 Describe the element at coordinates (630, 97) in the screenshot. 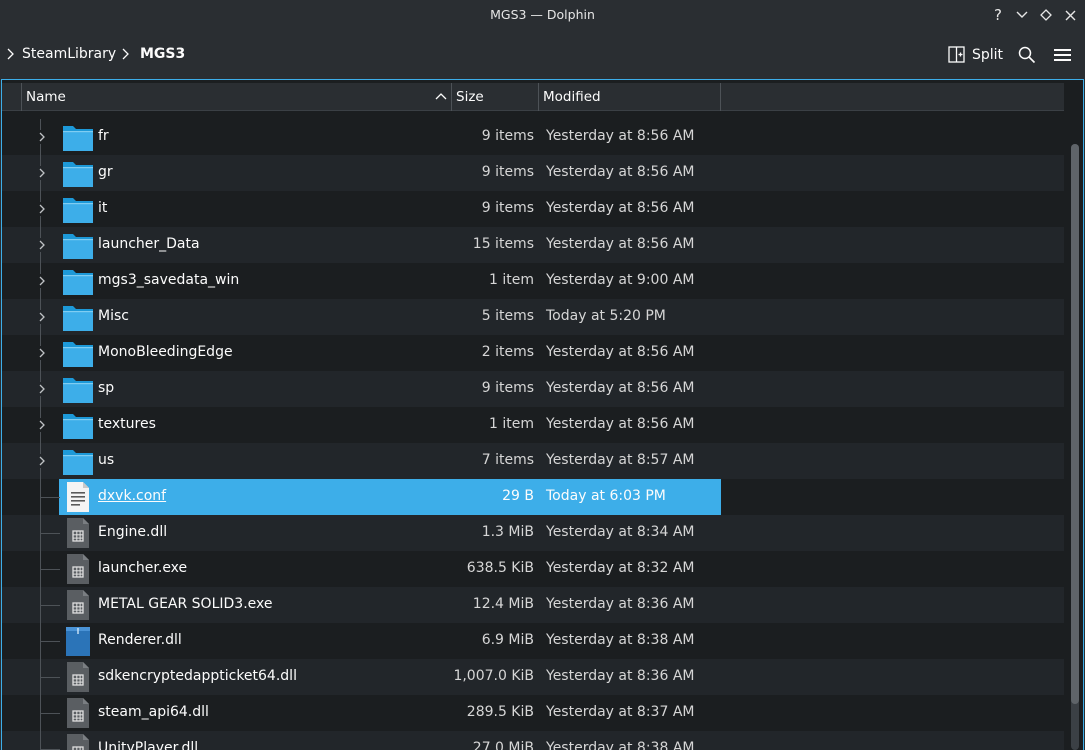

I see `column-header-modified: Modified` at that location.